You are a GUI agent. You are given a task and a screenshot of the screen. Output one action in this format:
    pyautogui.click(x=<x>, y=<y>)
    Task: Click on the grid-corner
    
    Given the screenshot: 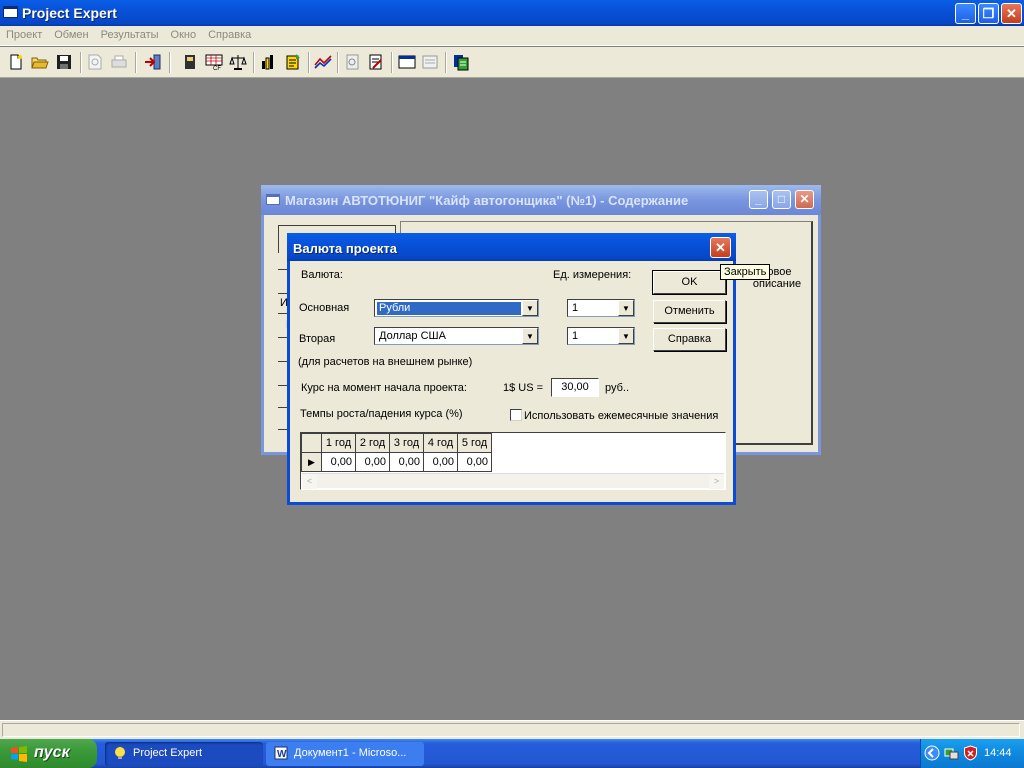 What is the action you would take?
    pyautogui.click(x=311, y=443)
    